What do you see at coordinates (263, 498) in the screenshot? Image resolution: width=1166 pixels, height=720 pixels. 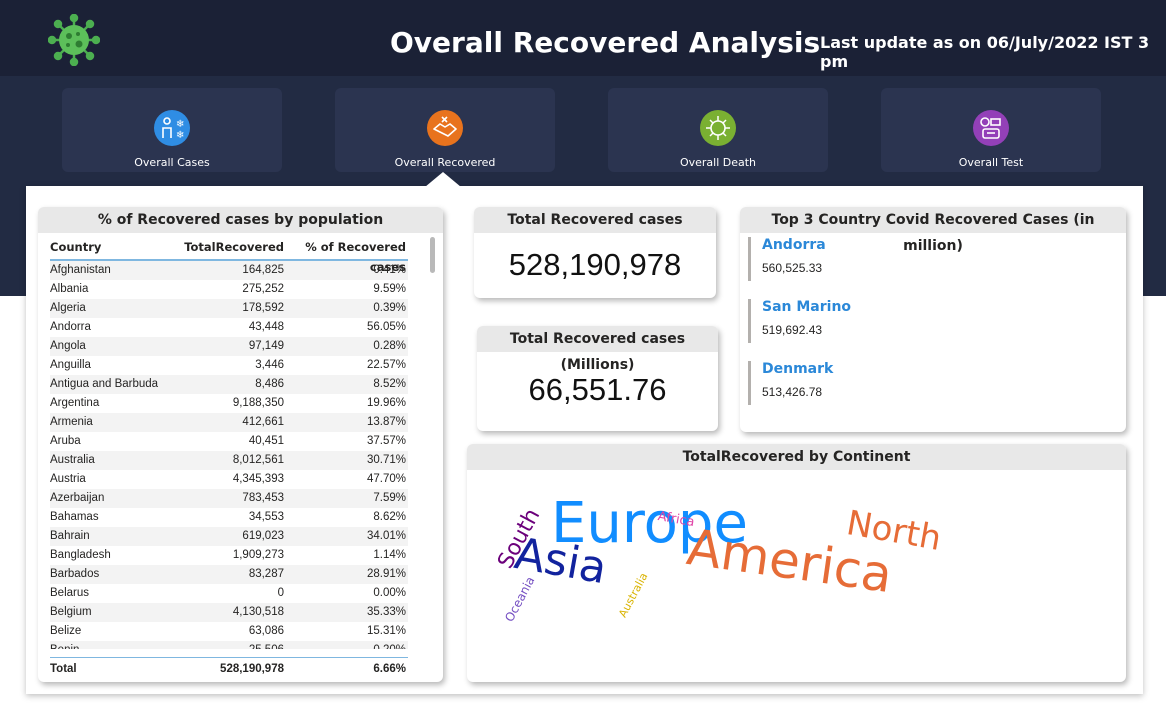 I see `cell-total-recovered: 783,453` at bounding box center [263, 498].